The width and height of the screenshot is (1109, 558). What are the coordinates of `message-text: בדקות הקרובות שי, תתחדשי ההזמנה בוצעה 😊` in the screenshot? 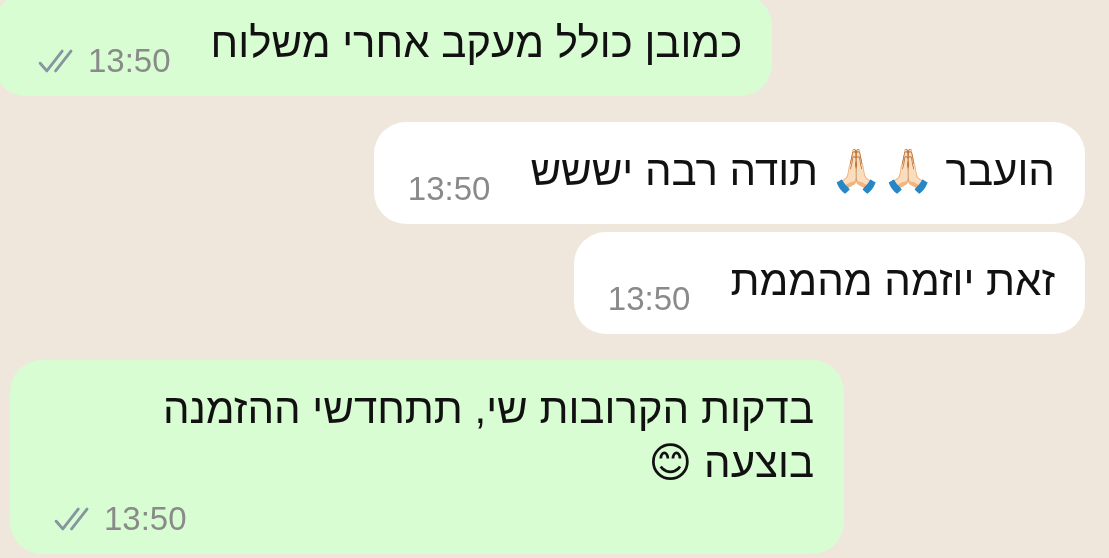 It's located at (487, 436).